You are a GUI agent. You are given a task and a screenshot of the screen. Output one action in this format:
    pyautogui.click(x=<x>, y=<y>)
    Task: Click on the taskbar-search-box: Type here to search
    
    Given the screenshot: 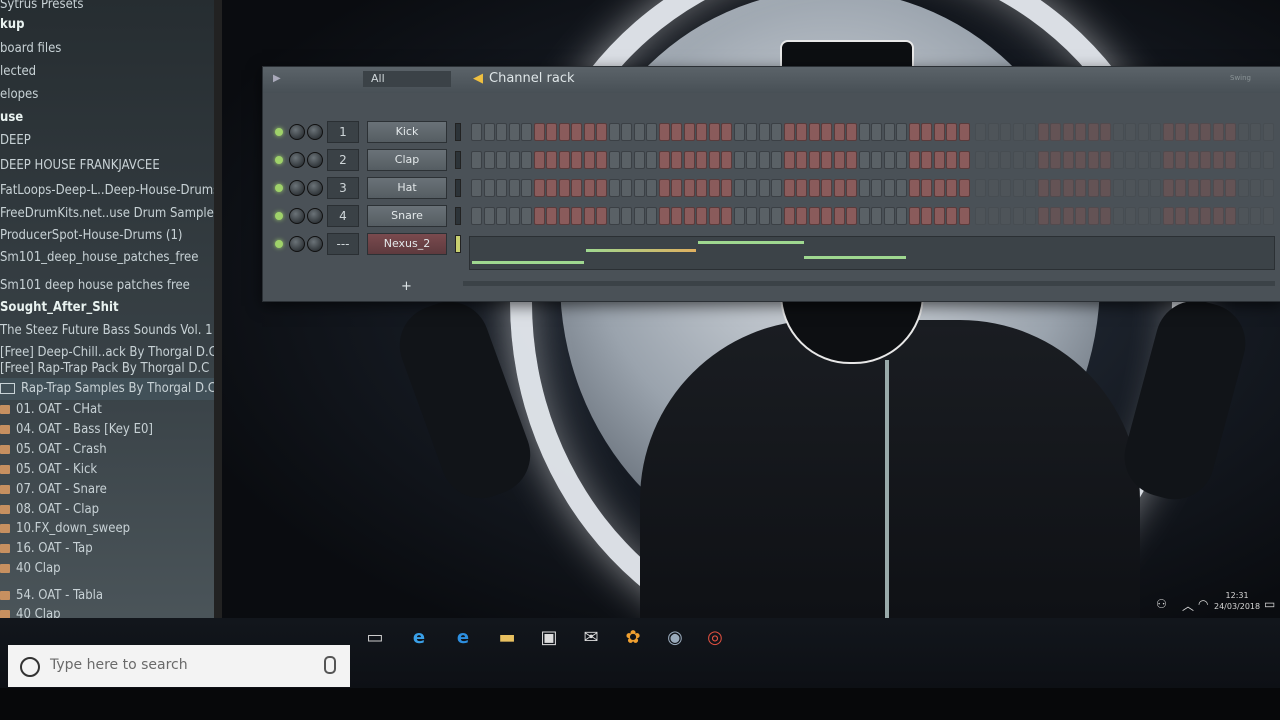 What is the action you would take?
    pyautogui.click(x=179, y=666)
    